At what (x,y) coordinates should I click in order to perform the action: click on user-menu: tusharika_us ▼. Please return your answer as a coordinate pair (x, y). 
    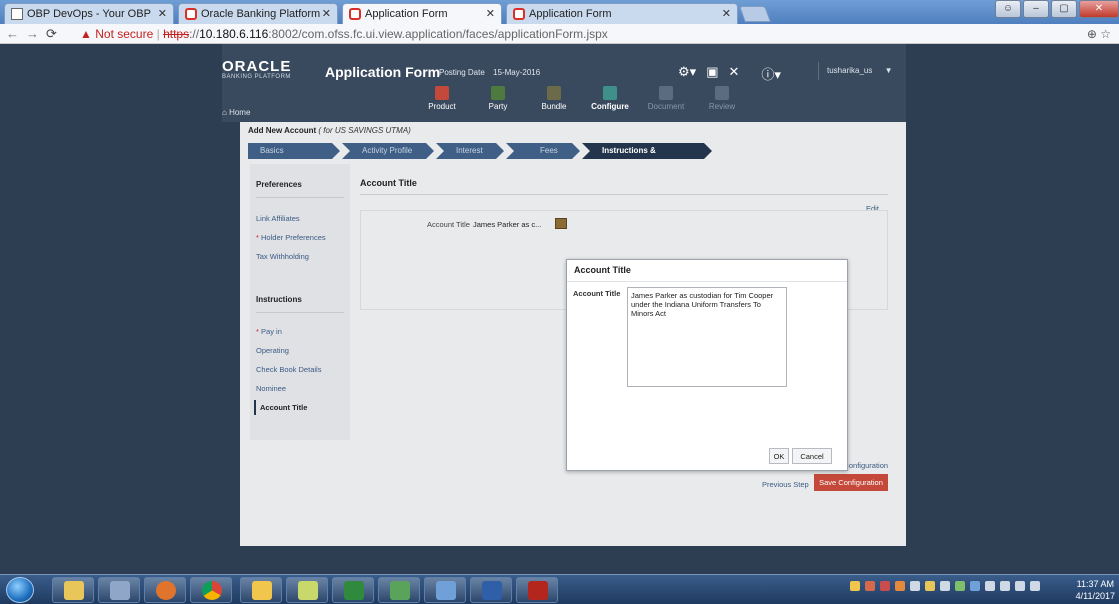
    Looking at the image, I should click on (858, 71).